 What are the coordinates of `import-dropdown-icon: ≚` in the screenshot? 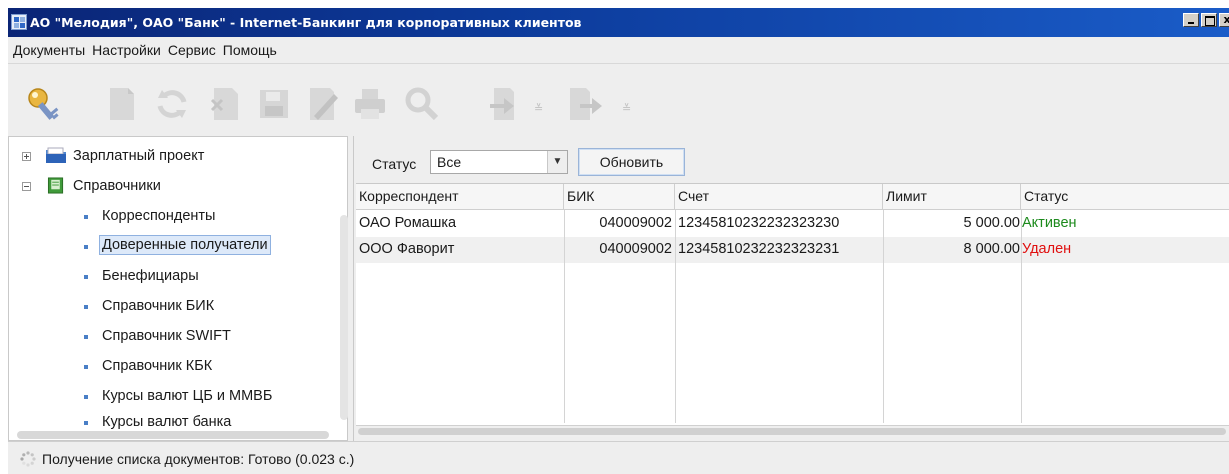 It's located at (626, 108).